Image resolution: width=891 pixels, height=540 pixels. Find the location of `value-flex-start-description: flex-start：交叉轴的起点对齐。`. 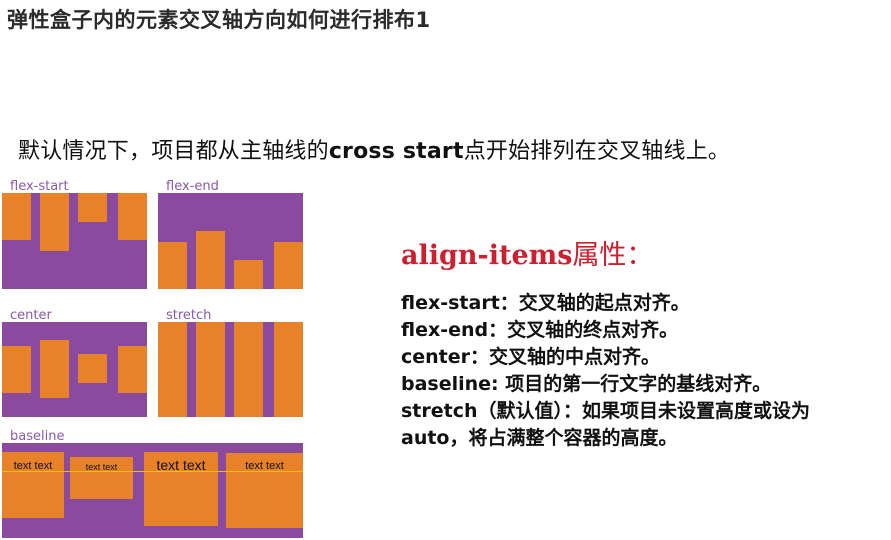

value-flex-start-description: flex-start：交叉轴的起点对齐。 is located at coordinates (545, 303).